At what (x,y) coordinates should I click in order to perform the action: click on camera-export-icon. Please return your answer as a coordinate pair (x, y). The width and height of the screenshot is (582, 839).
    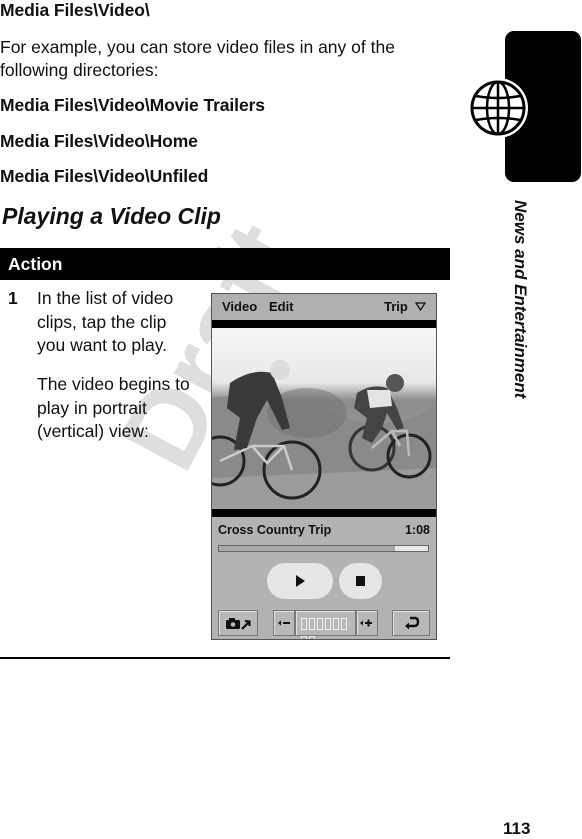
    Looking at the image, I should click on (238, 624).